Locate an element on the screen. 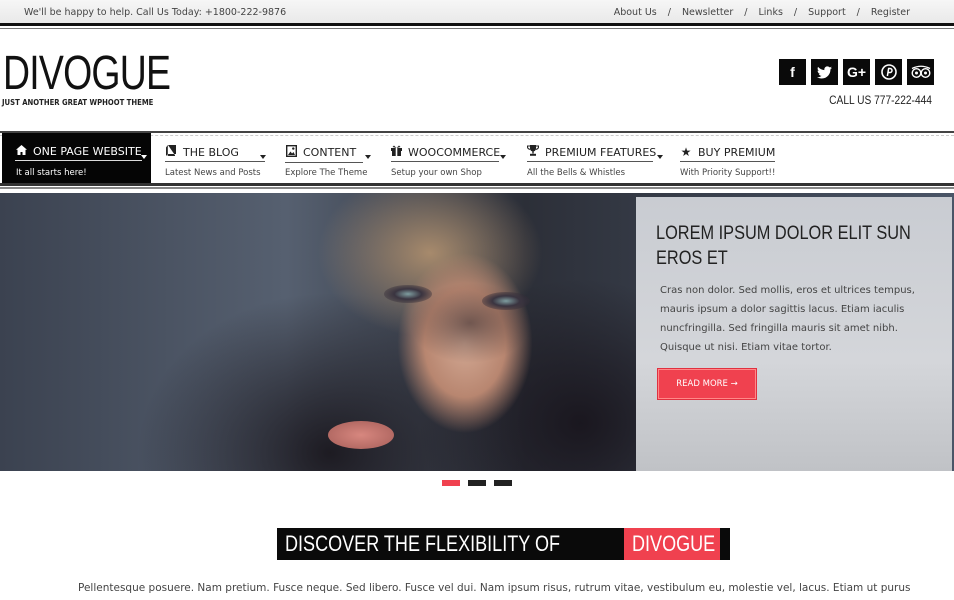 The height and width of the screenshot is (600, 954). heading-prefix: DISCOVER THE FLEXIBILITY OF is located at coordinates (451, 544).